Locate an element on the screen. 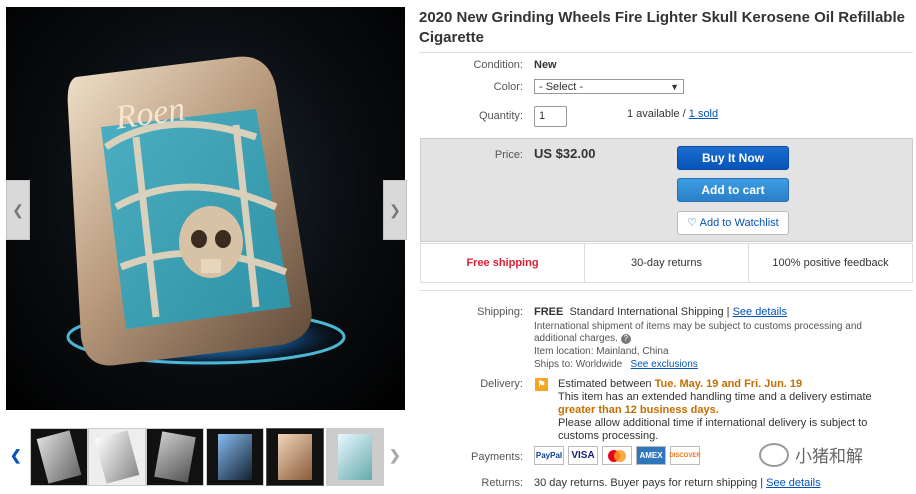  quantity-availability: 1 available / 1 sold is located at coordinates (672, 114).